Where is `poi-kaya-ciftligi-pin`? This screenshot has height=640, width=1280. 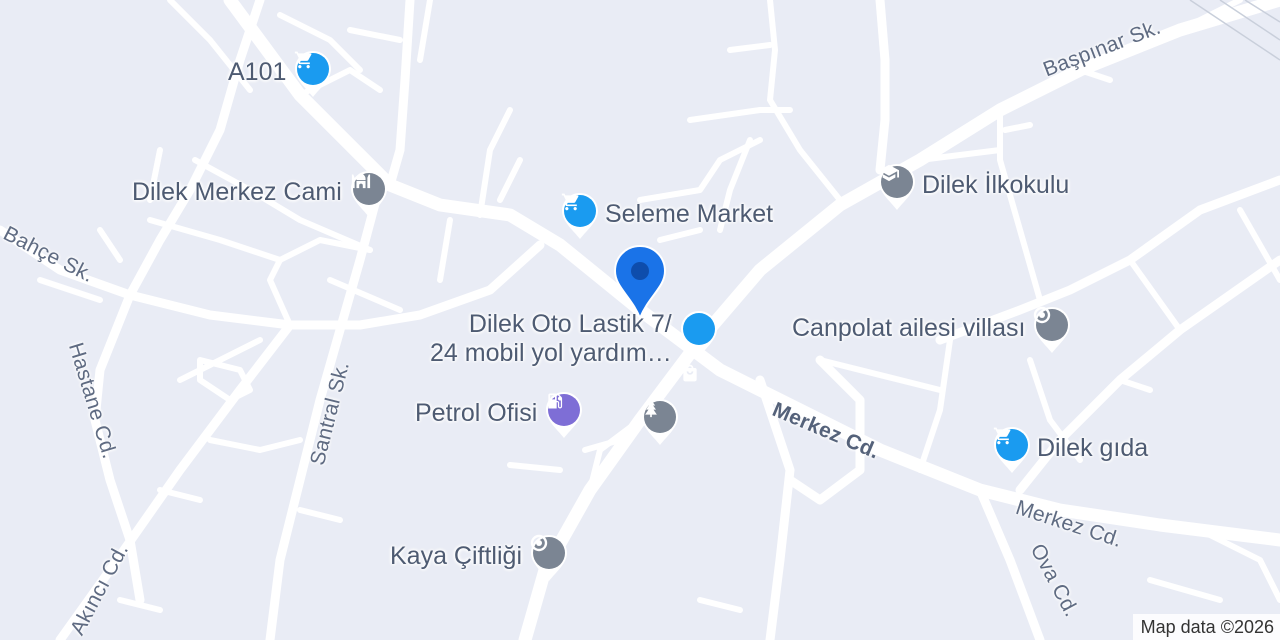
poi-kaya-ciftligi-pin is located at coordinates (549, 557).